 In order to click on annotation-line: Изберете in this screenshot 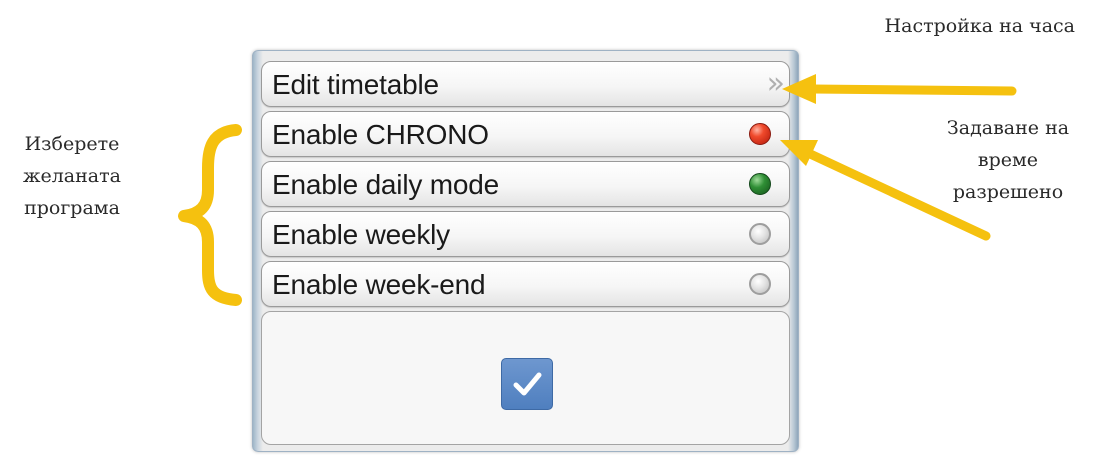, I will do `click(72, 144)`.